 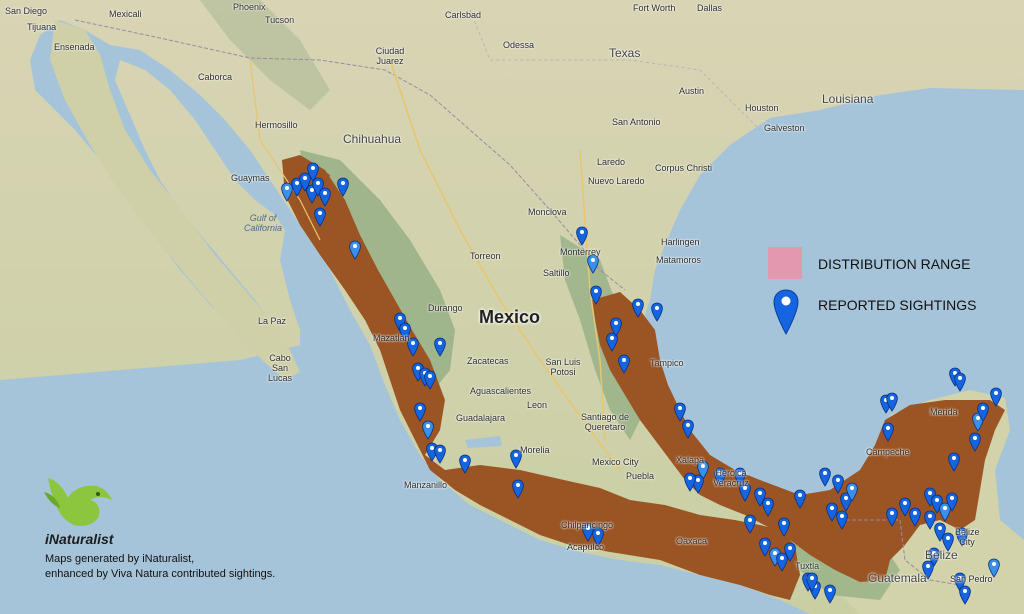 I want to click on city-label: Saltillo, so click(x=556, y=273).